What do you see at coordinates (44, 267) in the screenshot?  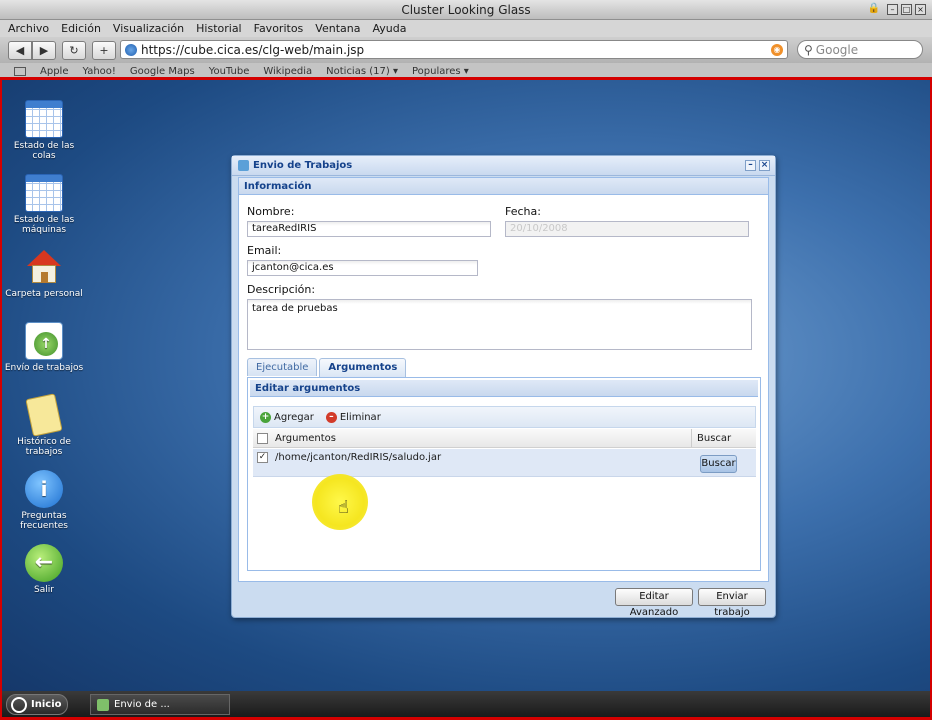 I see `home-folder-icon` at bounding box center [44, 267].